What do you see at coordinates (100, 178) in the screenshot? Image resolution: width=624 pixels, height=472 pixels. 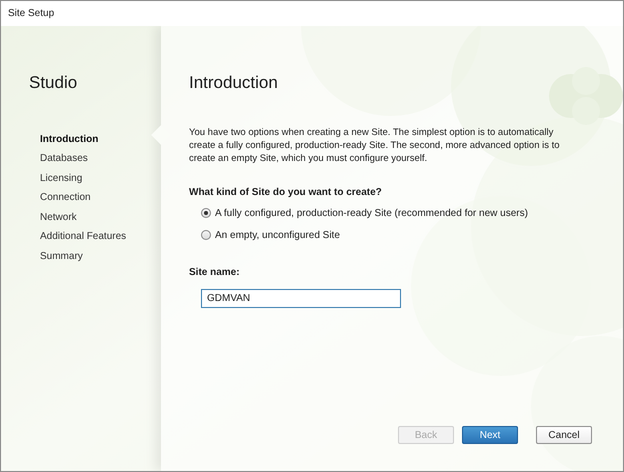 I see `sidebar-item: Licensing` at bounding box center [100, 178].